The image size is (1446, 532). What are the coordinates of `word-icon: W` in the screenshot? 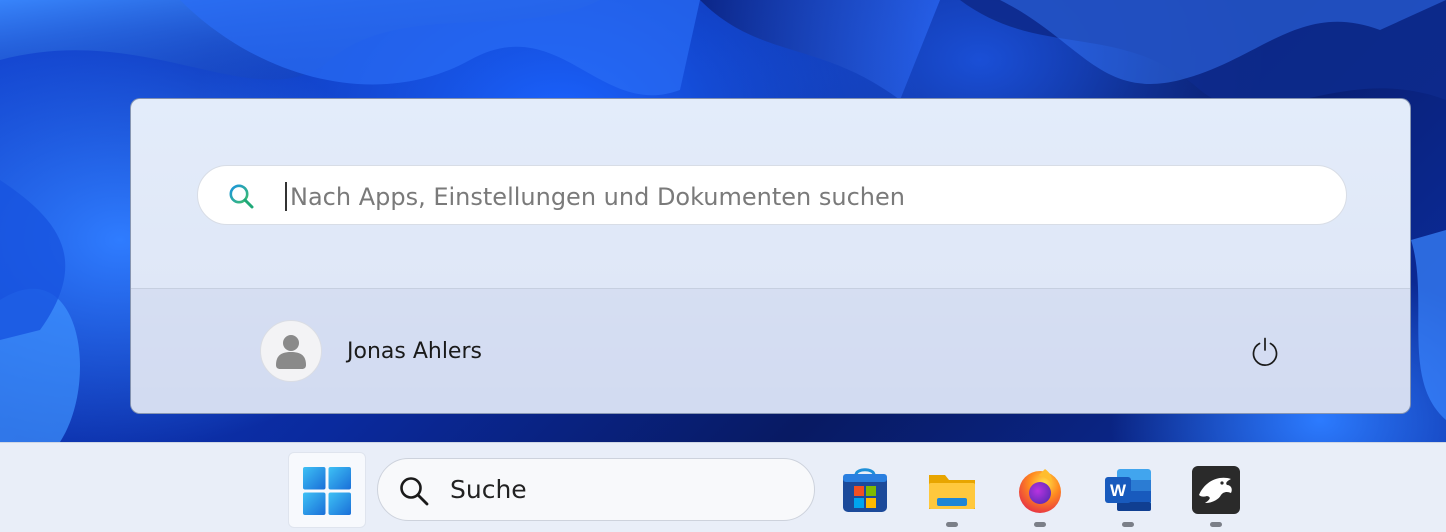 It's located at (1128, 490).